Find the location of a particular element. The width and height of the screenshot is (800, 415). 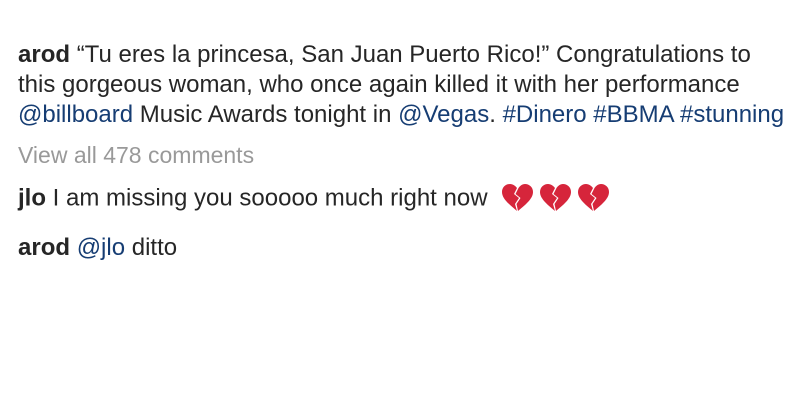

comment-author-username: arod is located at coordinates (44, 247).